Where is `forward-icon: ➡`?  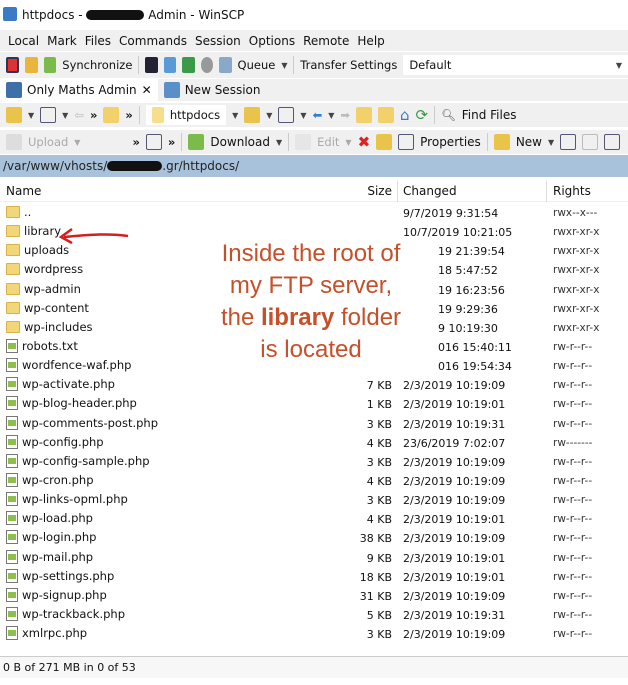
forward-icon: ➡ is located at coordinates (345, 115).